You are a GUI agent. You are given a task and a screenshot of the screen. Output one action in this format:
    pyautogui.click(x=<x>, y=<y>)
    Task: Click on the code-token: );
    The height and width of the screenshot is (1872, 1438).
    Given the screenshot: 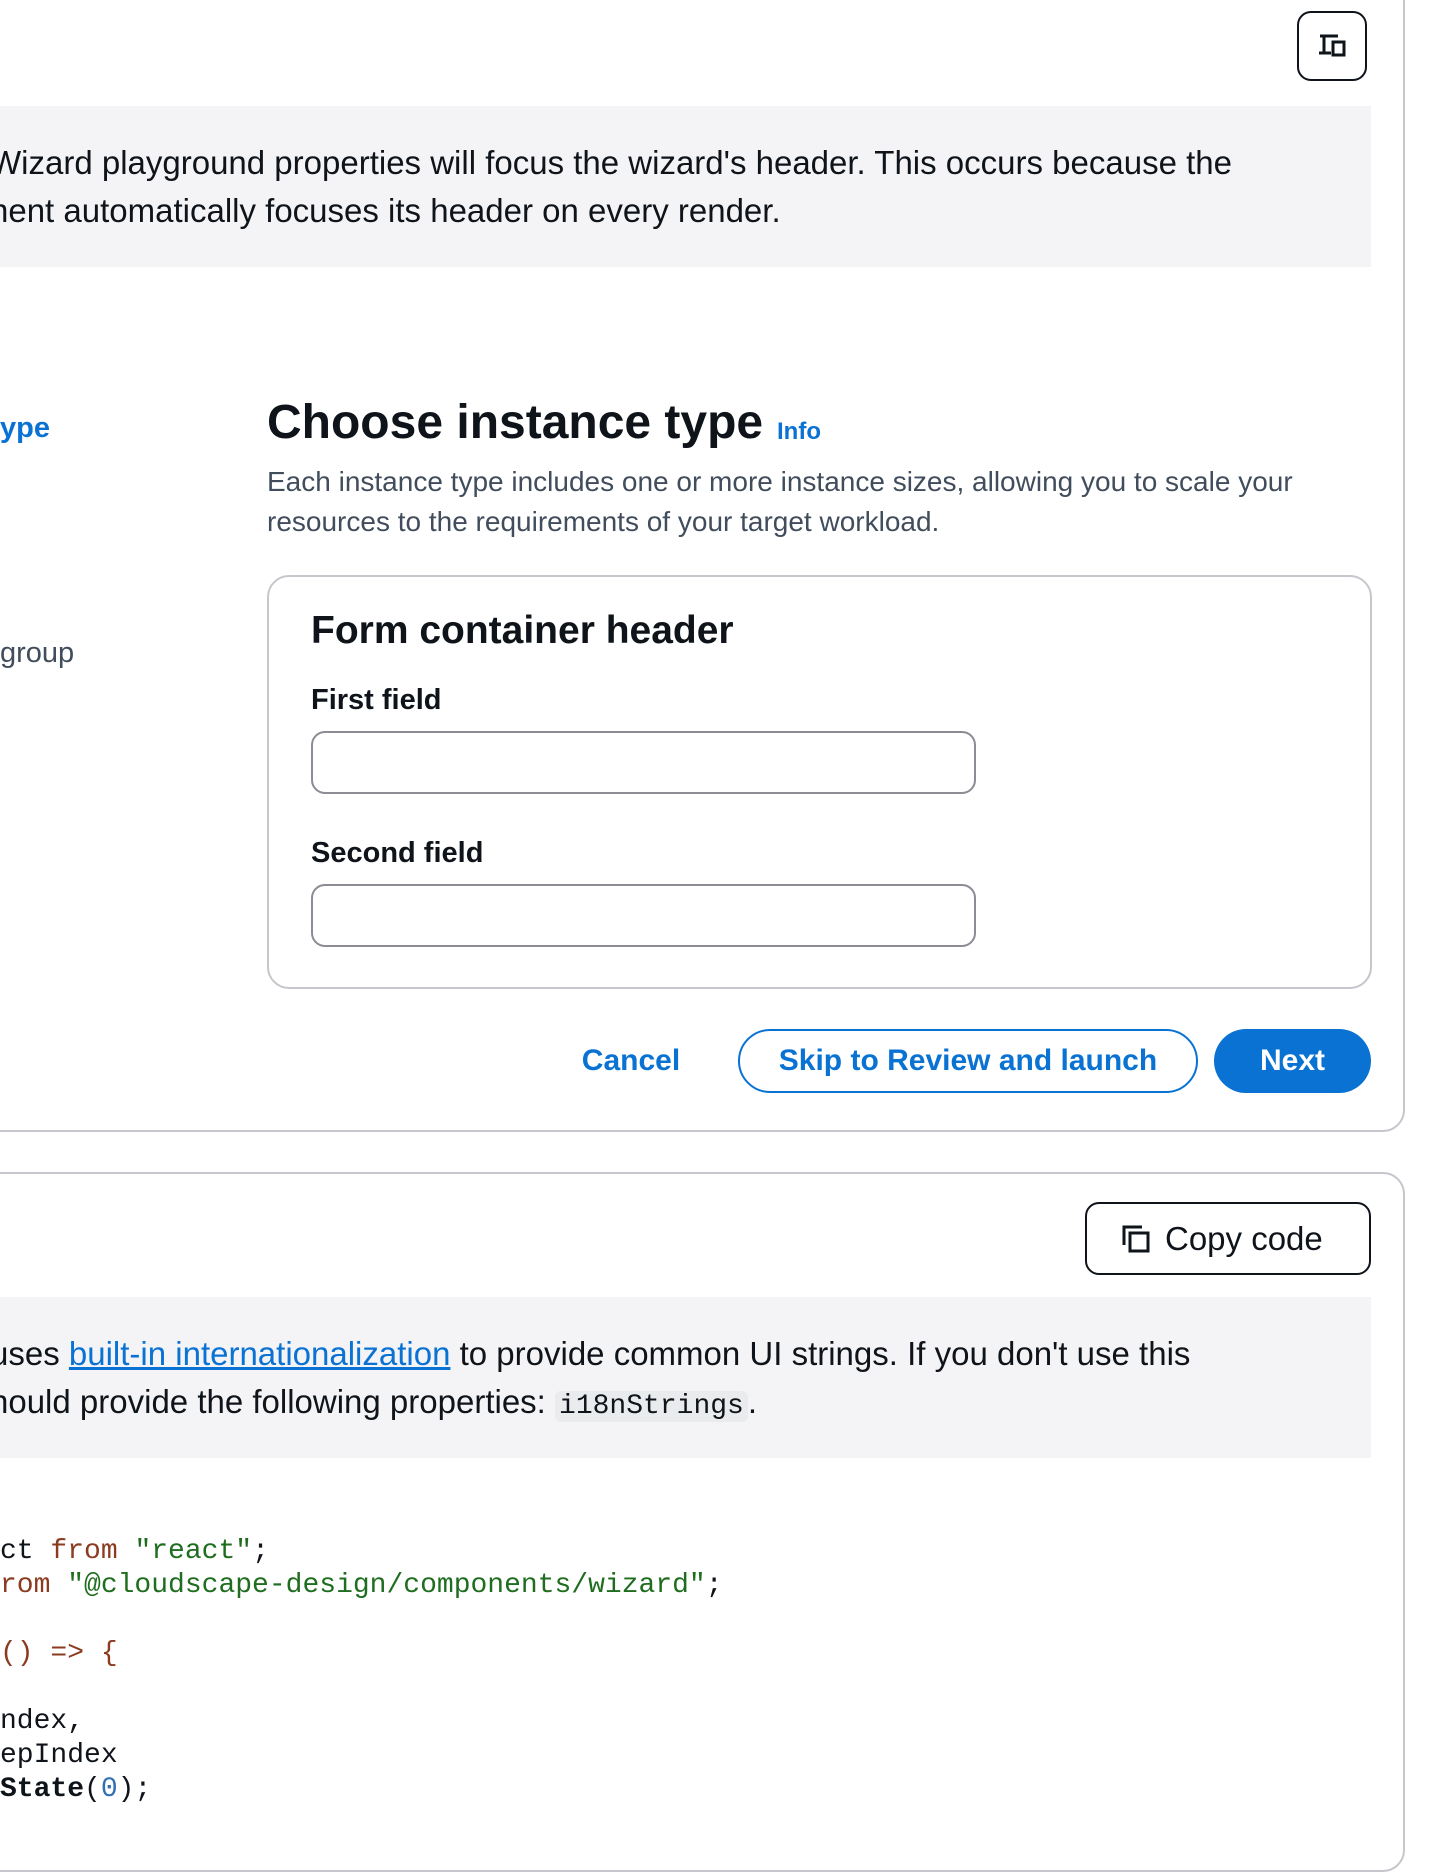 What is the action you would take?
    pyautogui.click(x=134, y=1789)
    